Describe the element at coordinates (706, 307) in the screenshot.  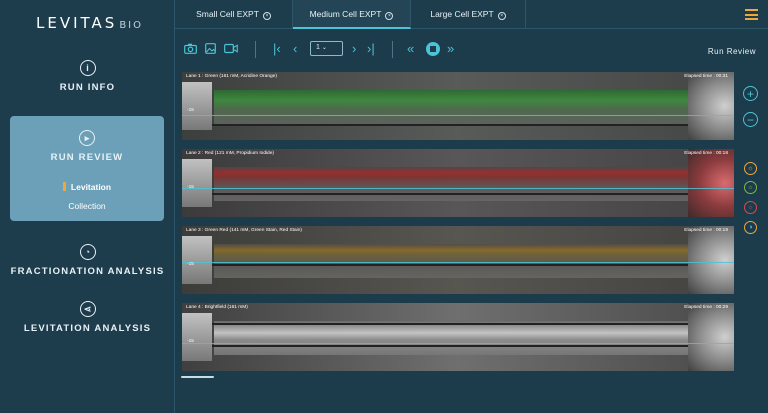
I see `elapsed-time: Elapsed time : 00:29` at that location.